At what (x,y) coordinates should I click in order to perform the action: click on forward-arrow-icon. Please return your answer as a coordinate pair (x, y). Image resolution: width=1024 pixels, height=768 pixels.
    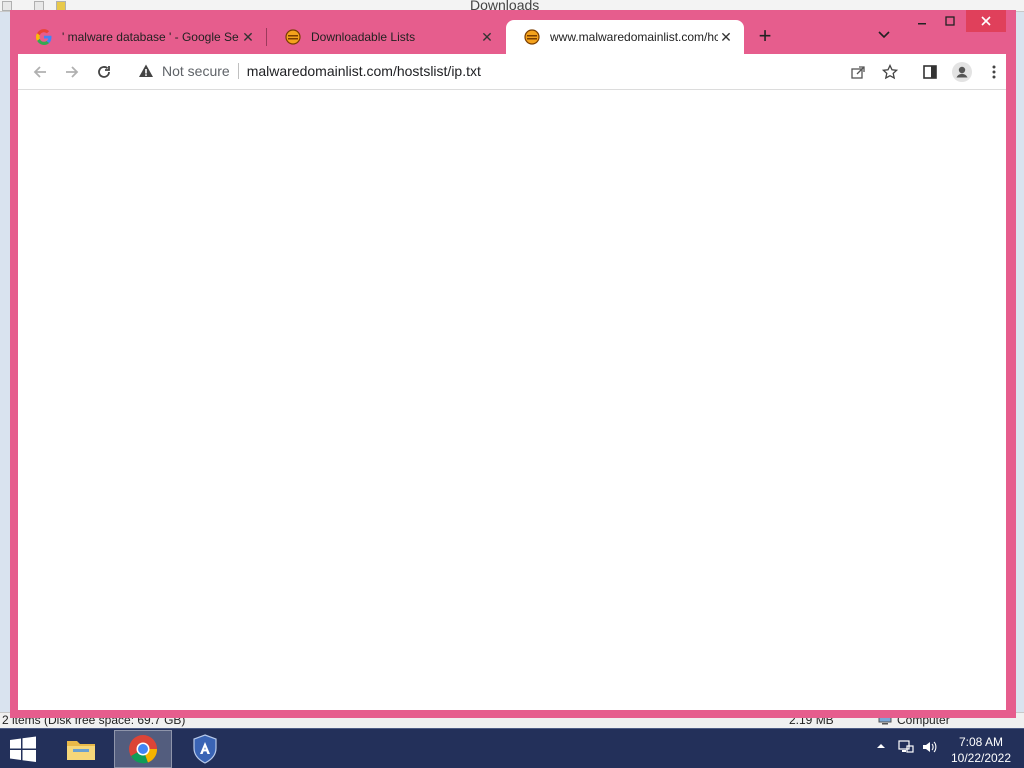
    Looking at the image, I should click on (72, 72).